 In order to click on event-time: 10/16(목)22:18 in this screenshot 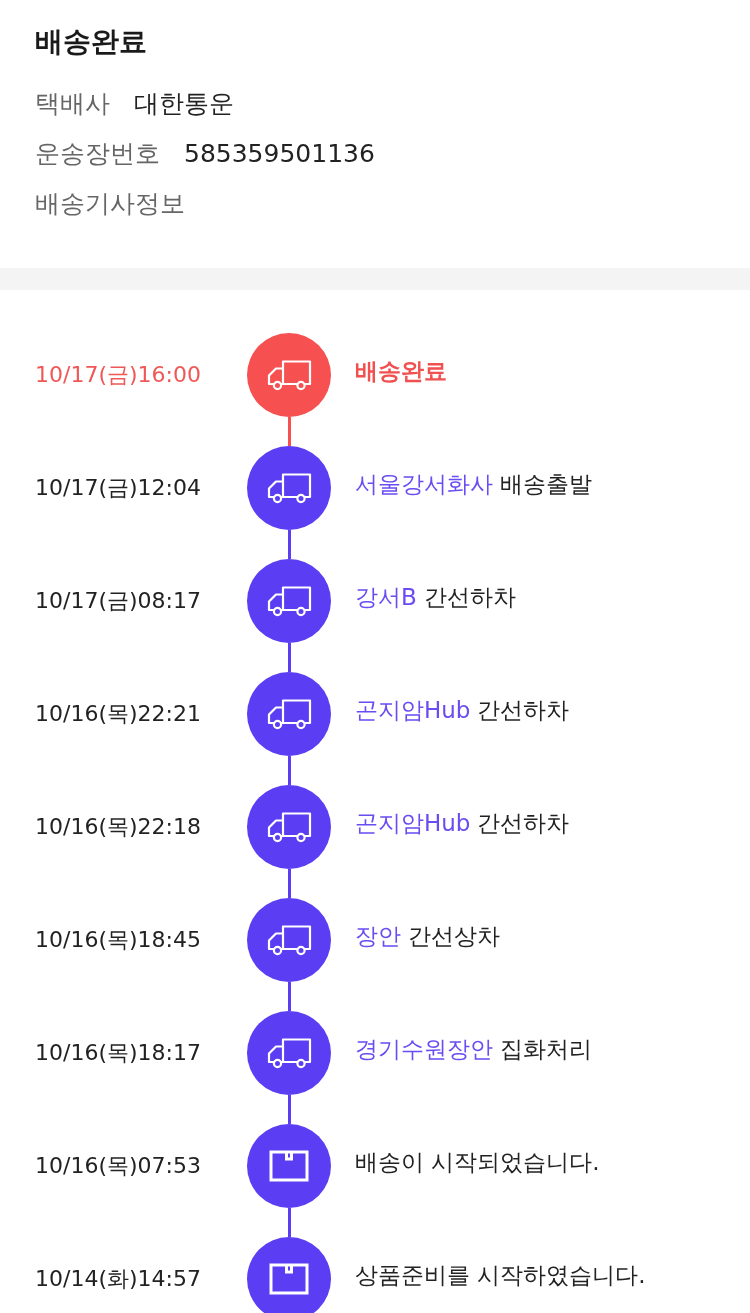, I will do `click(118, 827)`.